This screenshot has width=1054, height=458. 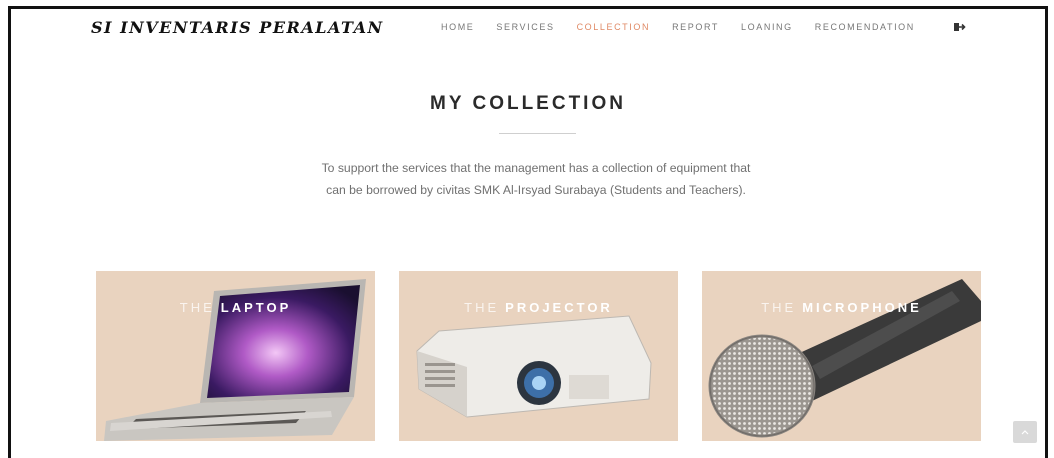 I want to click on laptop-image, so click(x=235, y=360).